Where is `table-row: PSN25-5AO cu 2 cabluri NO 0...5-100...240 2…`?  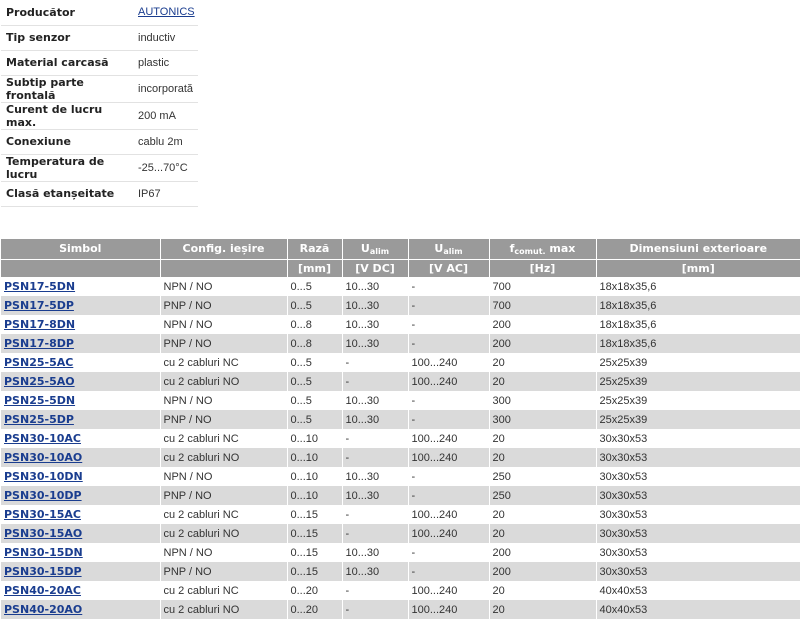 table-row: PSN25-5AO cu 2 cabluri NO 0...5-100...240 2… is located at coordinates (400, 381).